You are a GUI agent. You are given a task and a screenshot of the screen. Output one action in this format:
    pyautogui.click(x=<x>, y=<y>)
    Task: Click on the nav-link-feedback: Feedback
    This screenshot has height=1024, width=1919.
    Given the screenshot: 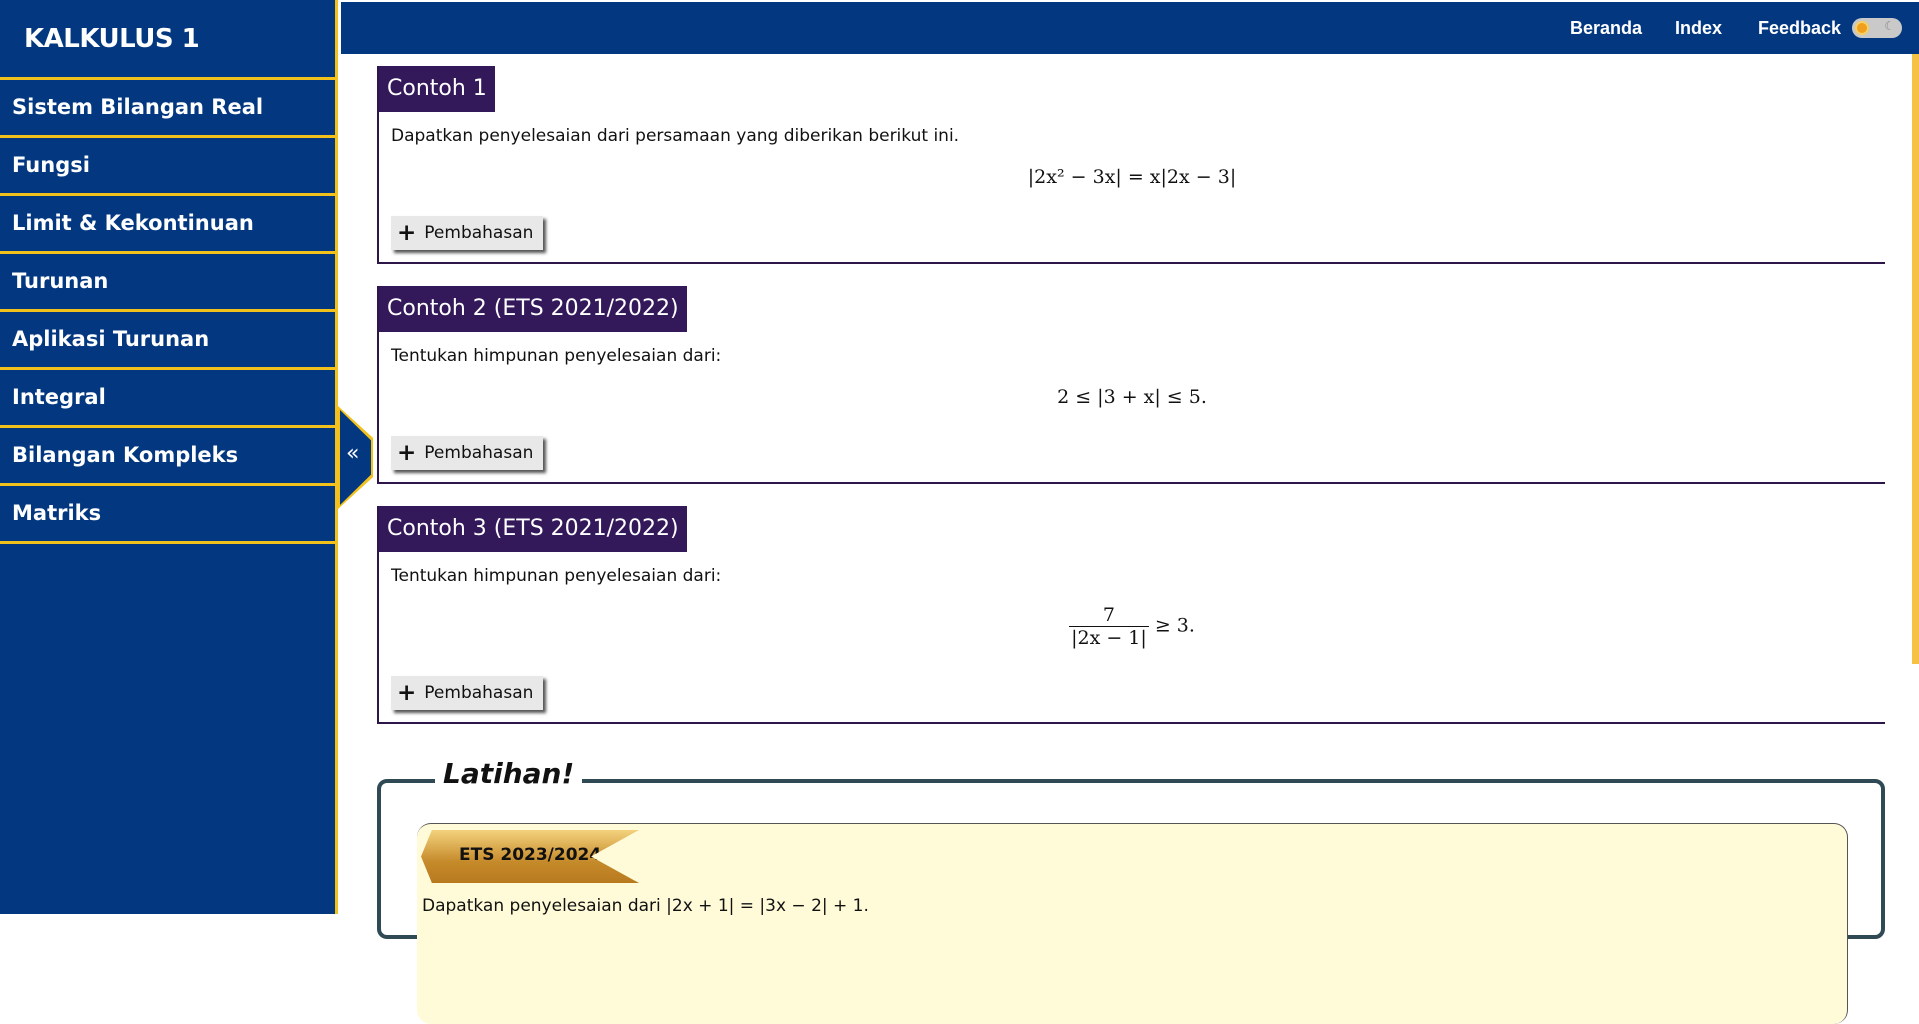 What is the action you would take?
    pyautogui.click(x=1799, y=28)
    